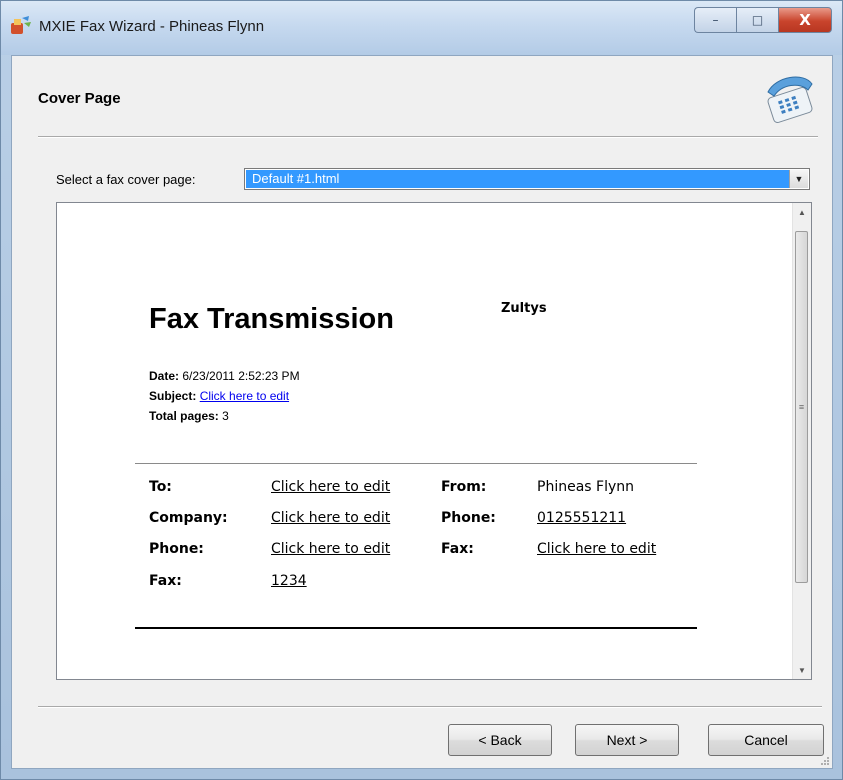 Image resolution: width=843 pixels, height=780 pixels. What do you see at coordinates (244, 396) in the screenshot?
I see `subject-edit-link: Click here to edit` at bounding box center [244, 396].